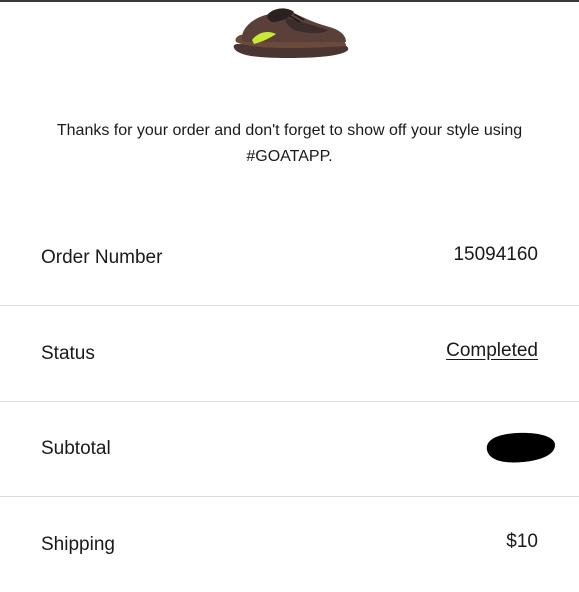 The height and width of the screenshot is (592, 579). Describe the element at coordinates (102, 257) in the screenshot. I see `order-number-label: Order Number` at that location.